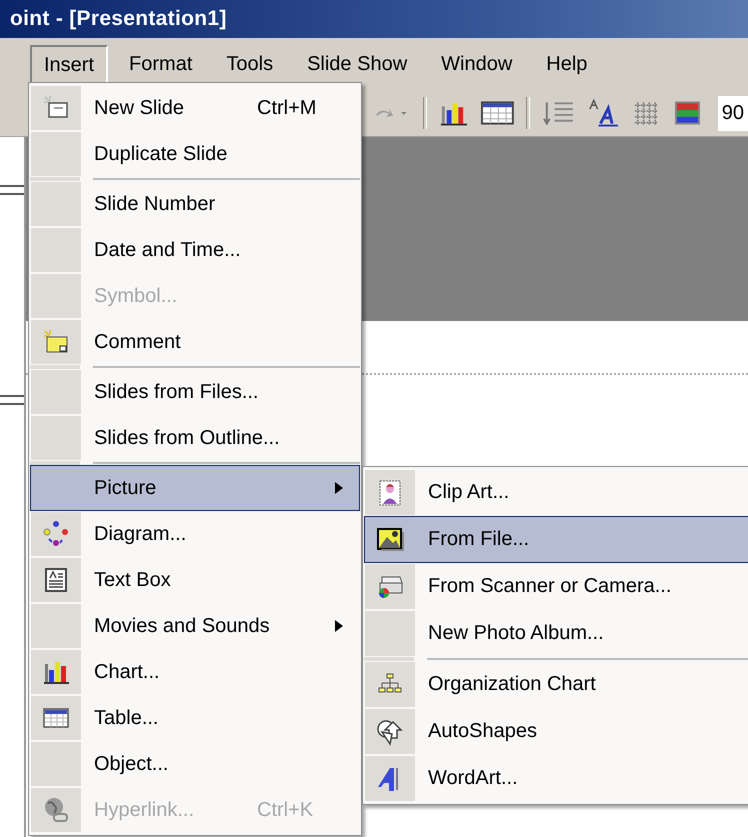 The image size is (748, 837). I want to click on autoshapes-icon, so click(390, 732).